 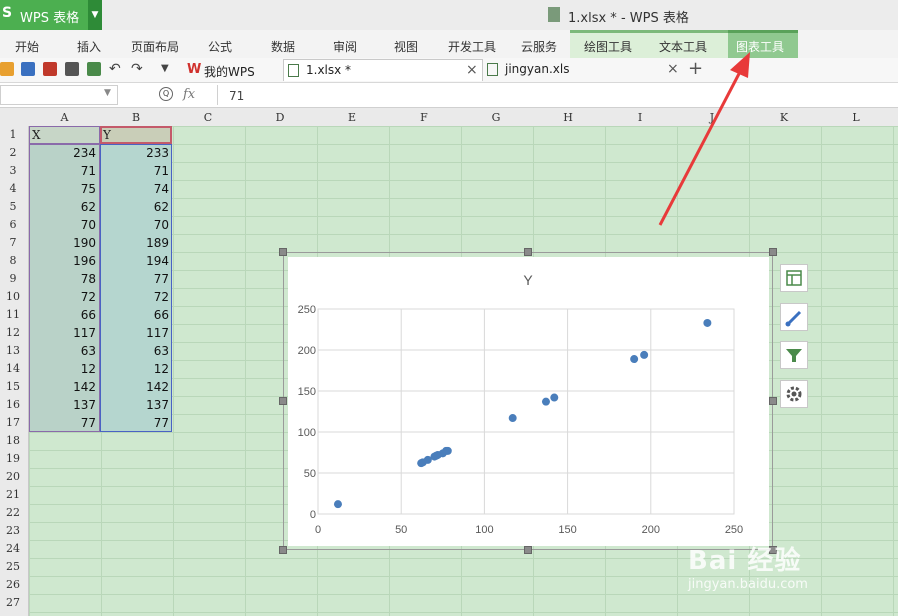 I want to click on save-icon, so click(x=28, y=69).